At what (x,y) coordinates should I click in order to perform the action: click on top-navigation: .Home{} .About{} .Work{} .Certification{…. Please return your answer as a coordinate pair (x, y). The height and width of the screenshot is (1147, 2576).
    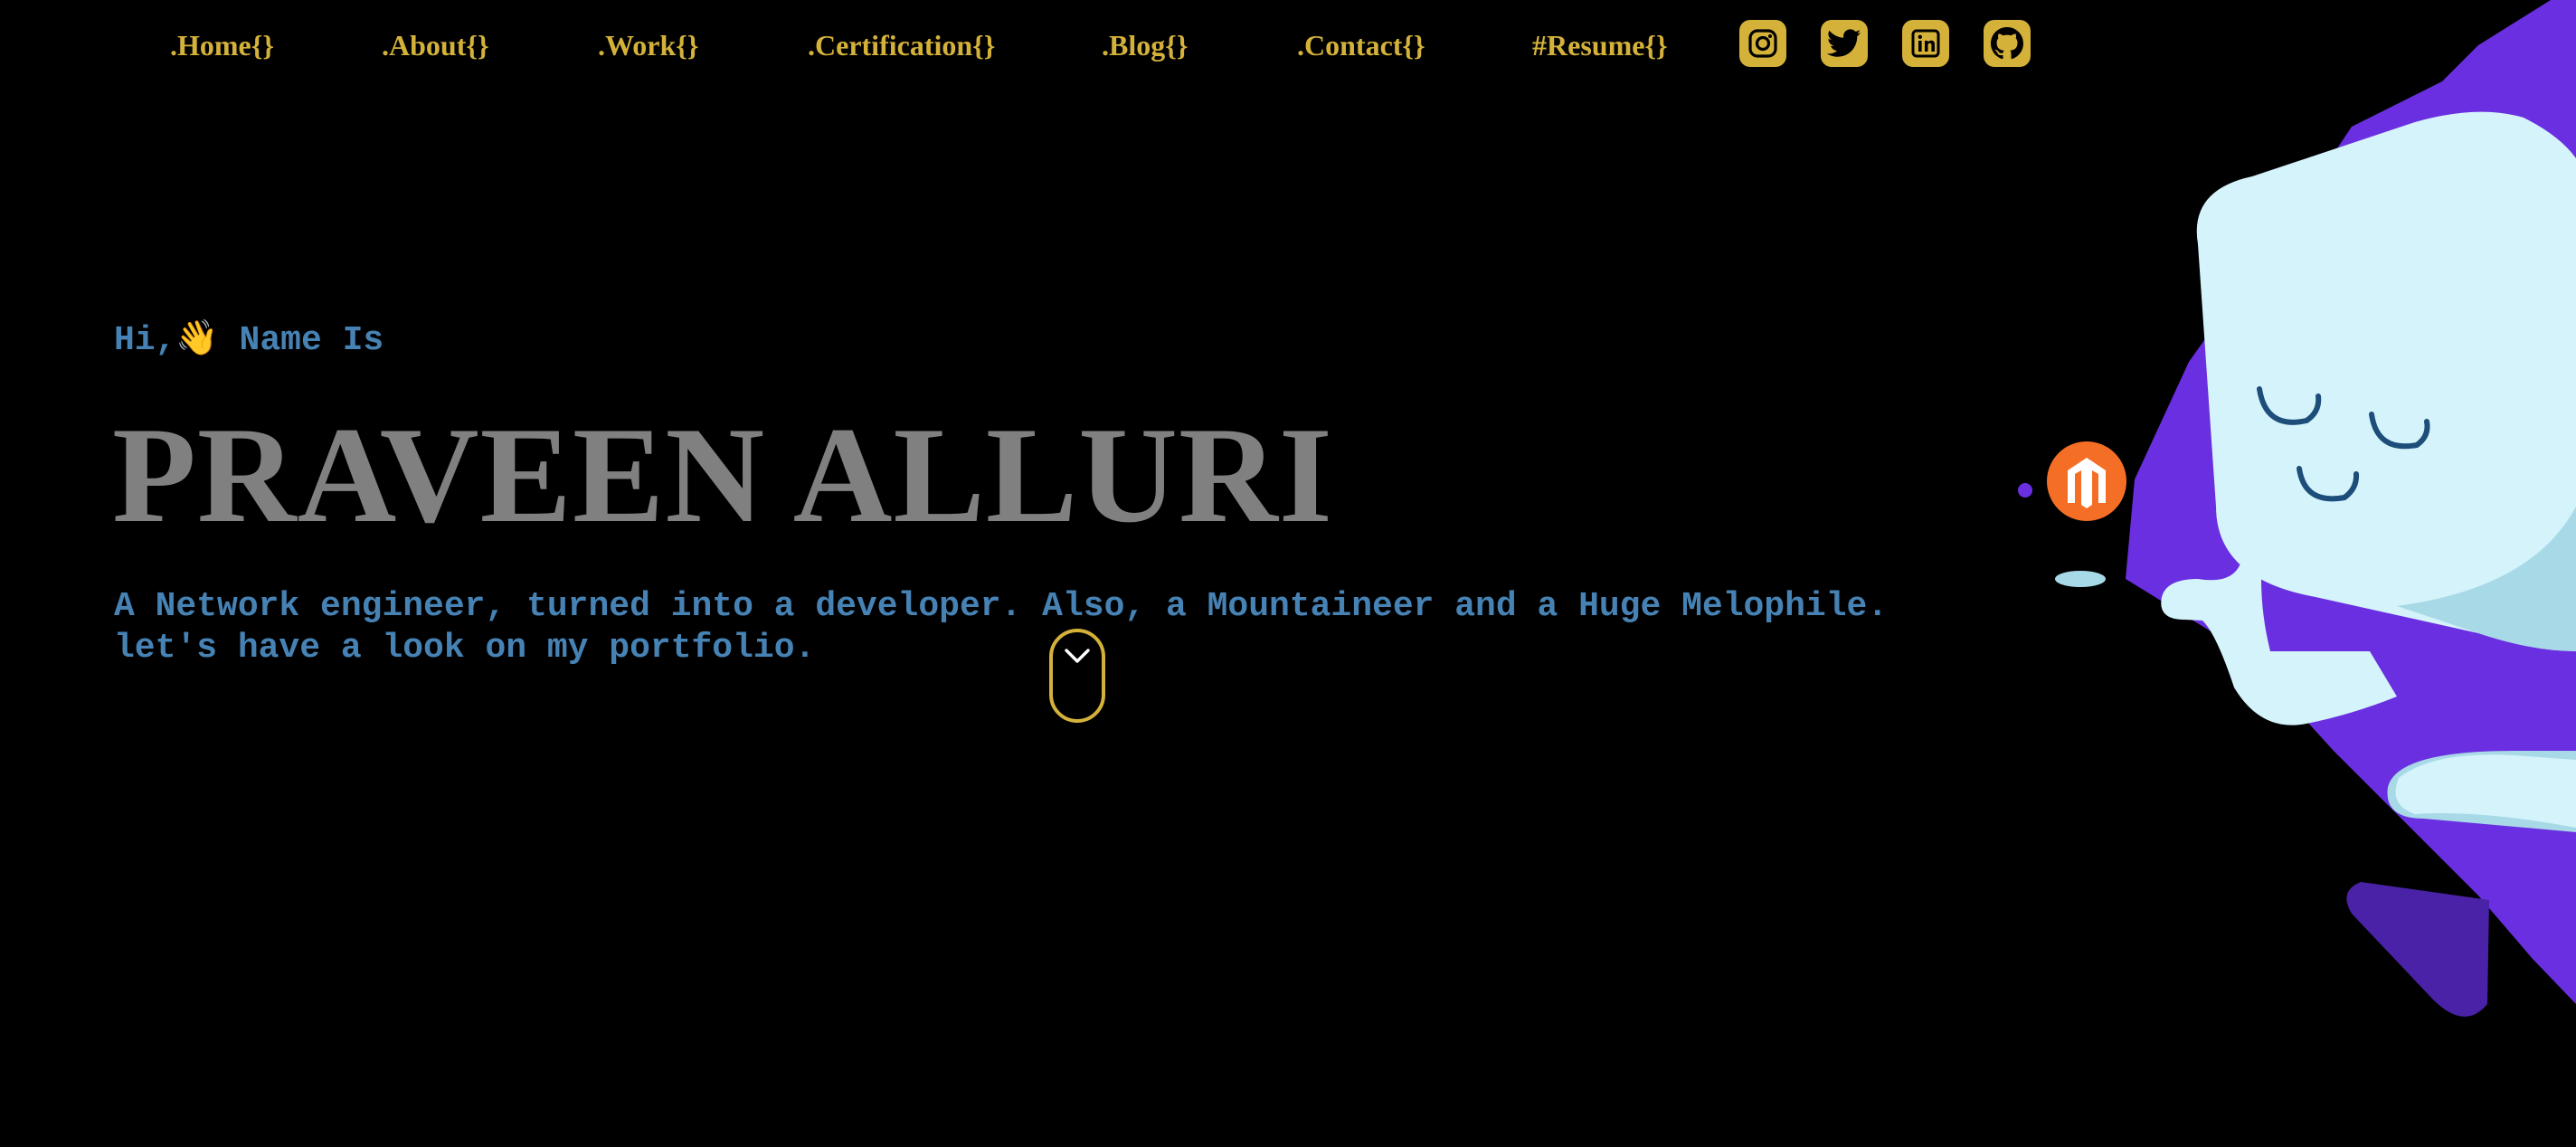
    Looking at the image, I should click on (1040, 45).